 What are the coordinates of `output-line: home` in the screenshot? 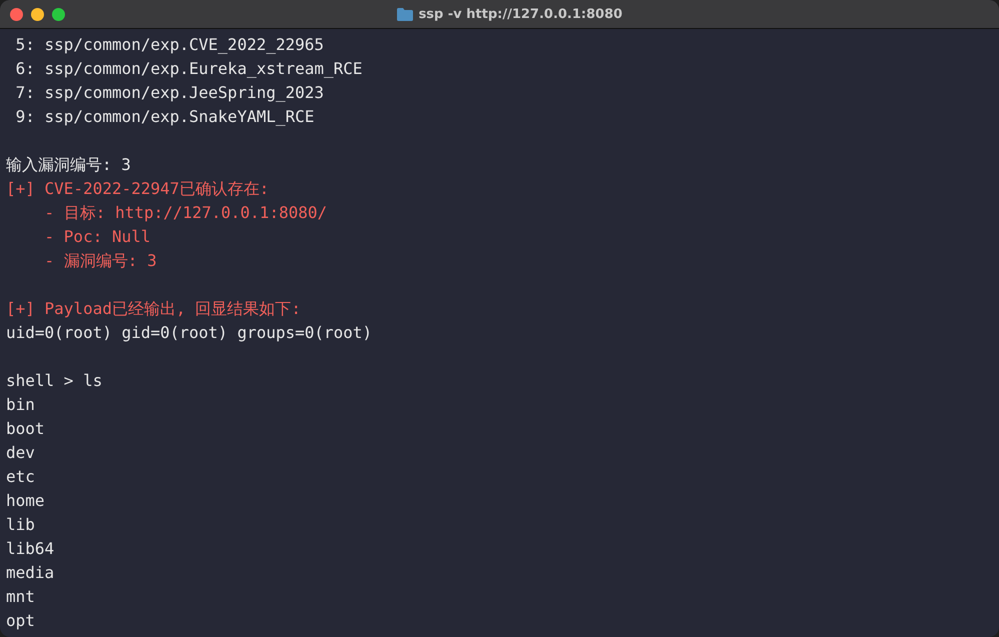 It's located at (26, 501).